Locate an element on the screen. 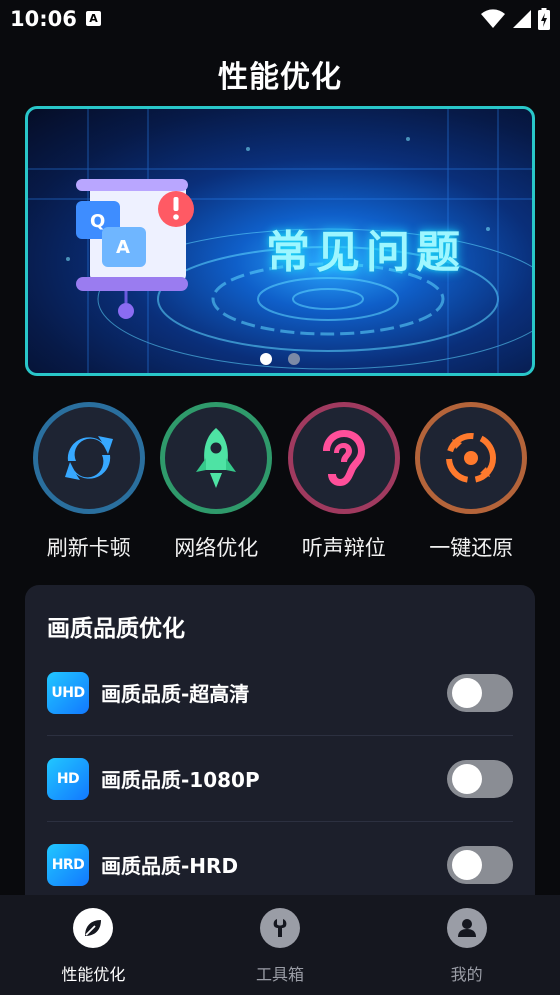 This screenshot has width=560, height=995. setting-label-hd: 画质品质-1080P is located at coordinates (180, 780).